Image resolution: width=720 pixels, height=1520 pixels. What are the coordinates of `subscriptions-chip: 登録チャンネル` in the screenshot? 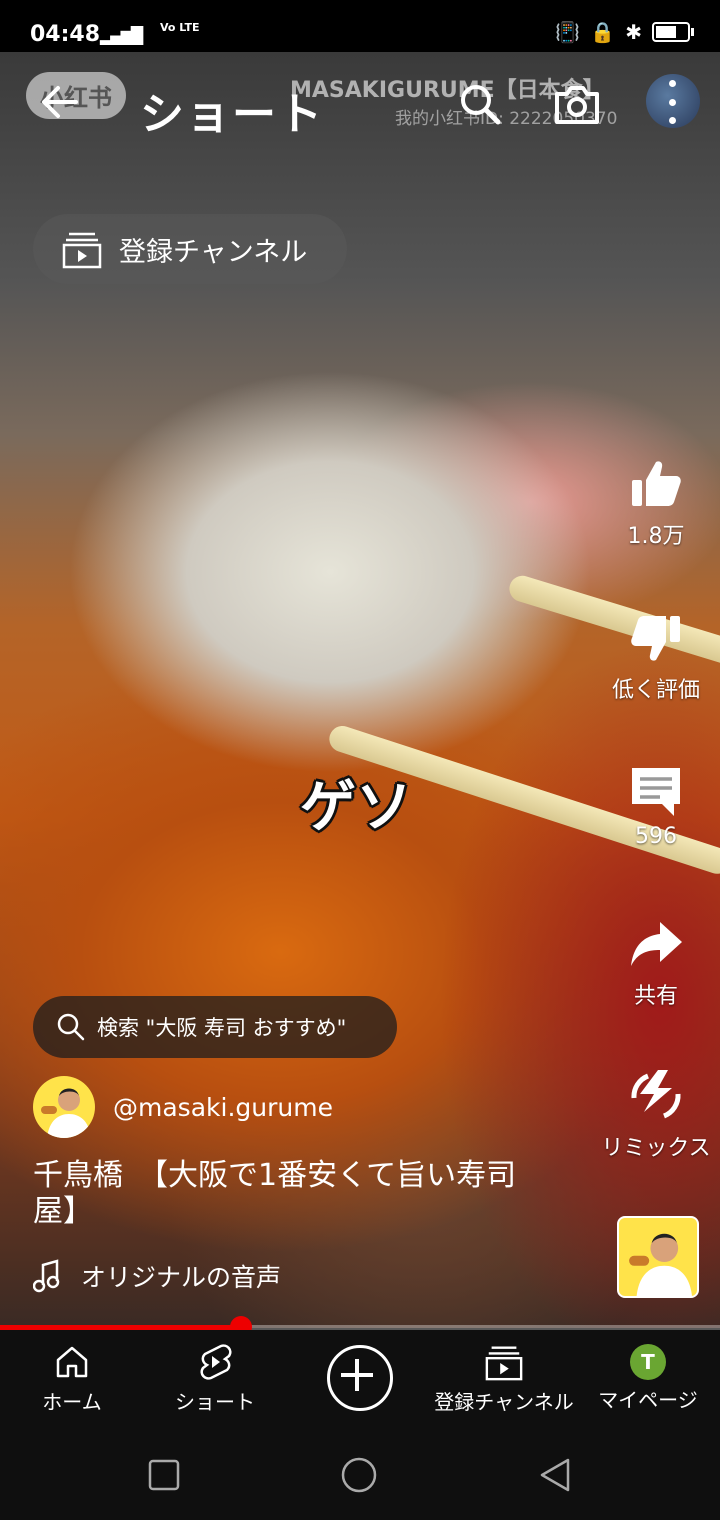 It's located at (190, 249).